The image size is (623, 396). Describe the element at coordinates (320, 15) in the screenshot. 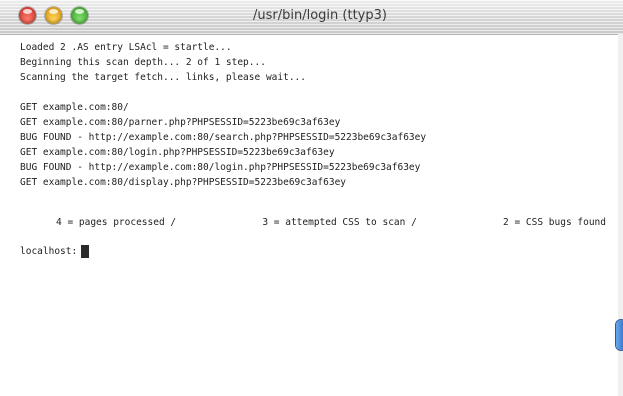

I see `window-title: /usr/bin/login (ttyp3)` at that location.